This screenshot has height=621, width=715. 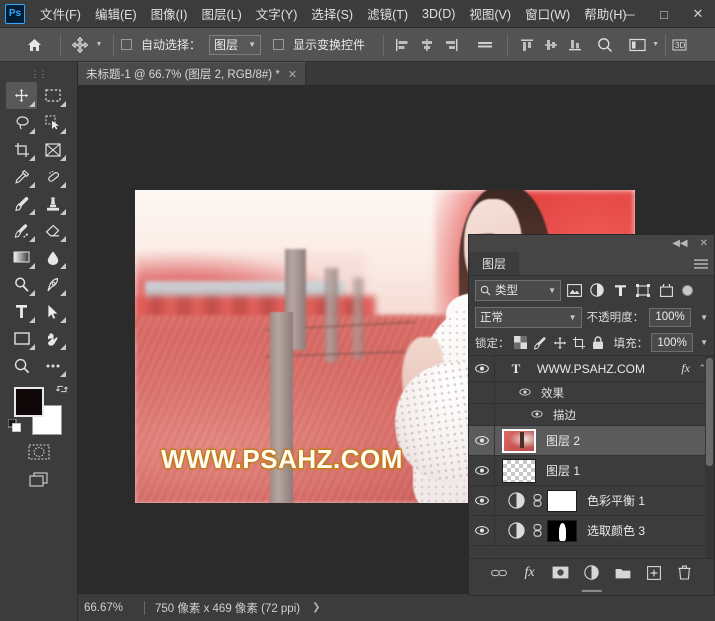 I want to click on layer-fx-badge: fx, so click(x=685, y=368).